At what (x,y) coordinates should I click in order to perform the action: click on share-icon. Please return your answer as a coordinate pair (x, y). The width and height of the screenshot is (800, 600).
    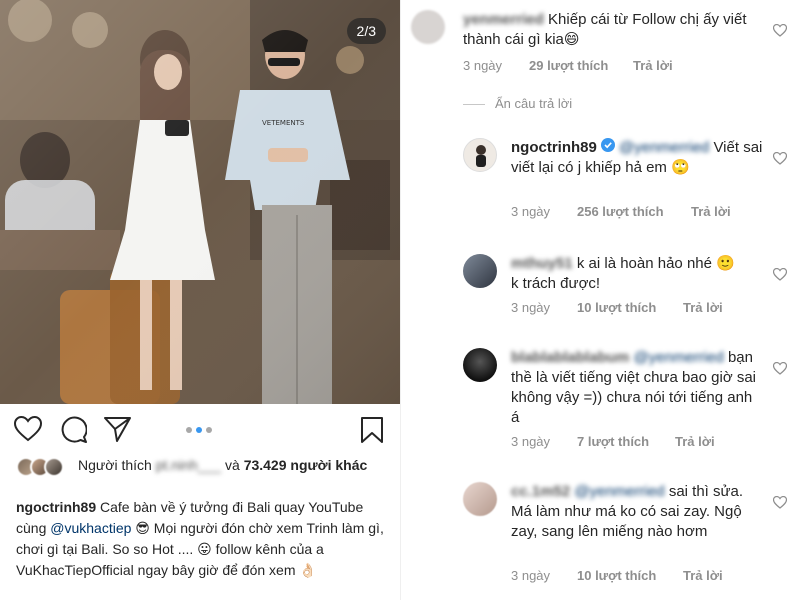
    Looking at the image, I should click on (117, 431).